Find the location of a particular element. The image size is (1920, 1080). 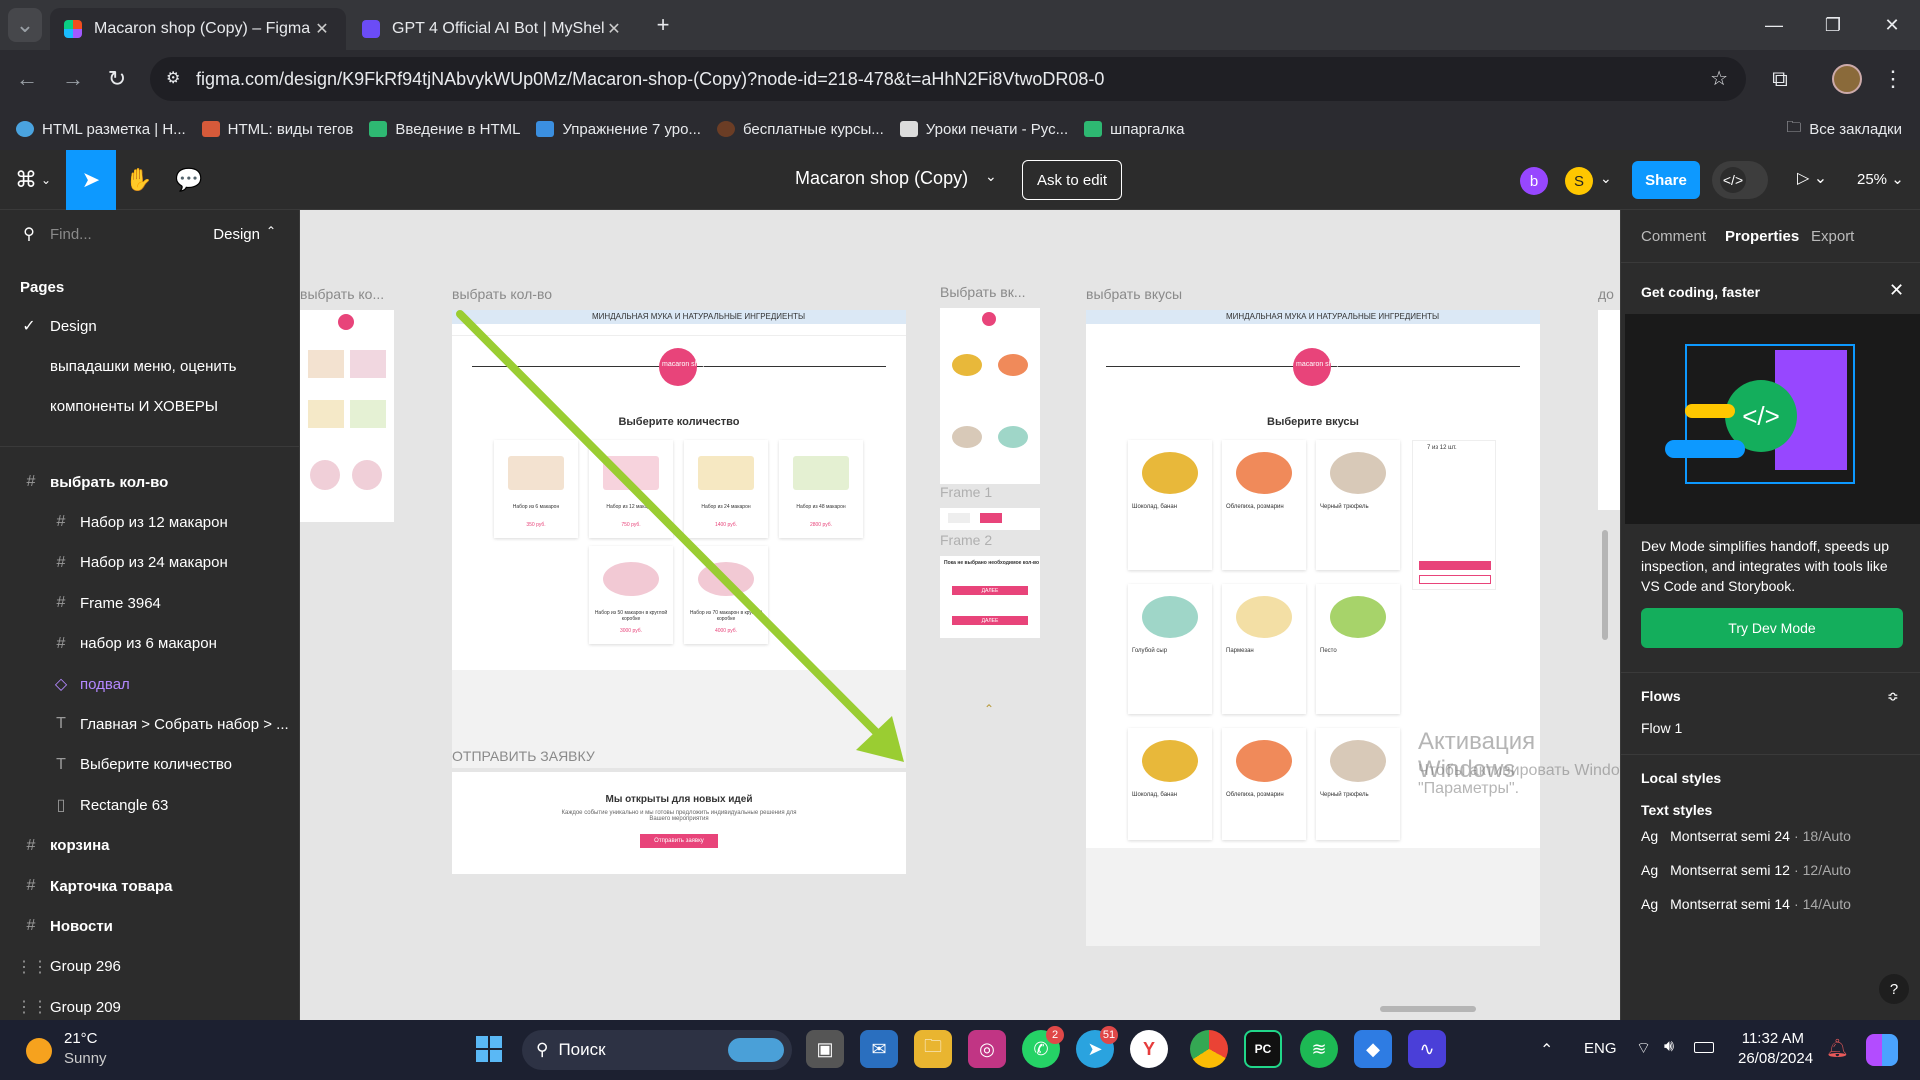

layer-row: # Frame 3964 is located at coordinates (150, 603).